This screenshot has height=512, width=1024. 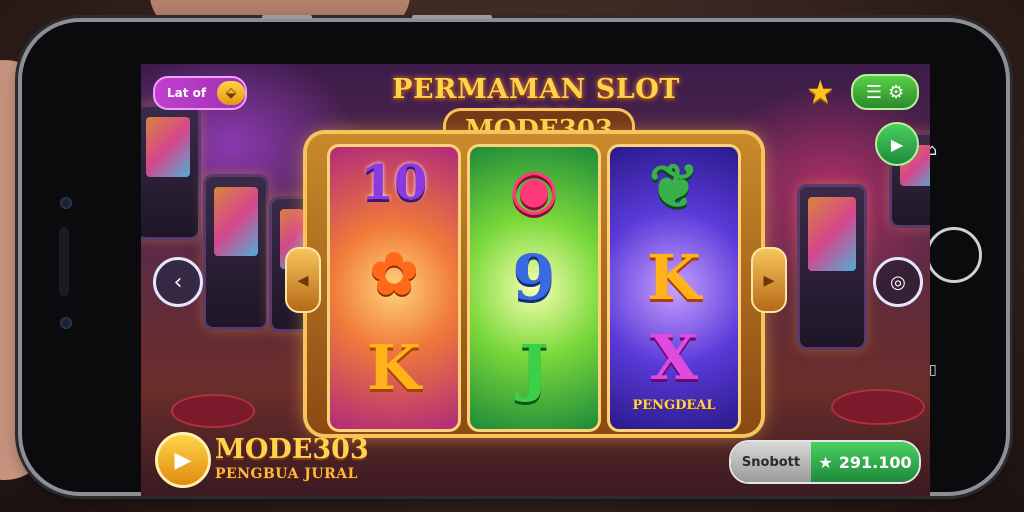 What do you see at coordinates (394, 183) in the screenshot?
I see `symbol-10: 10` at bounding box center [394, 183].